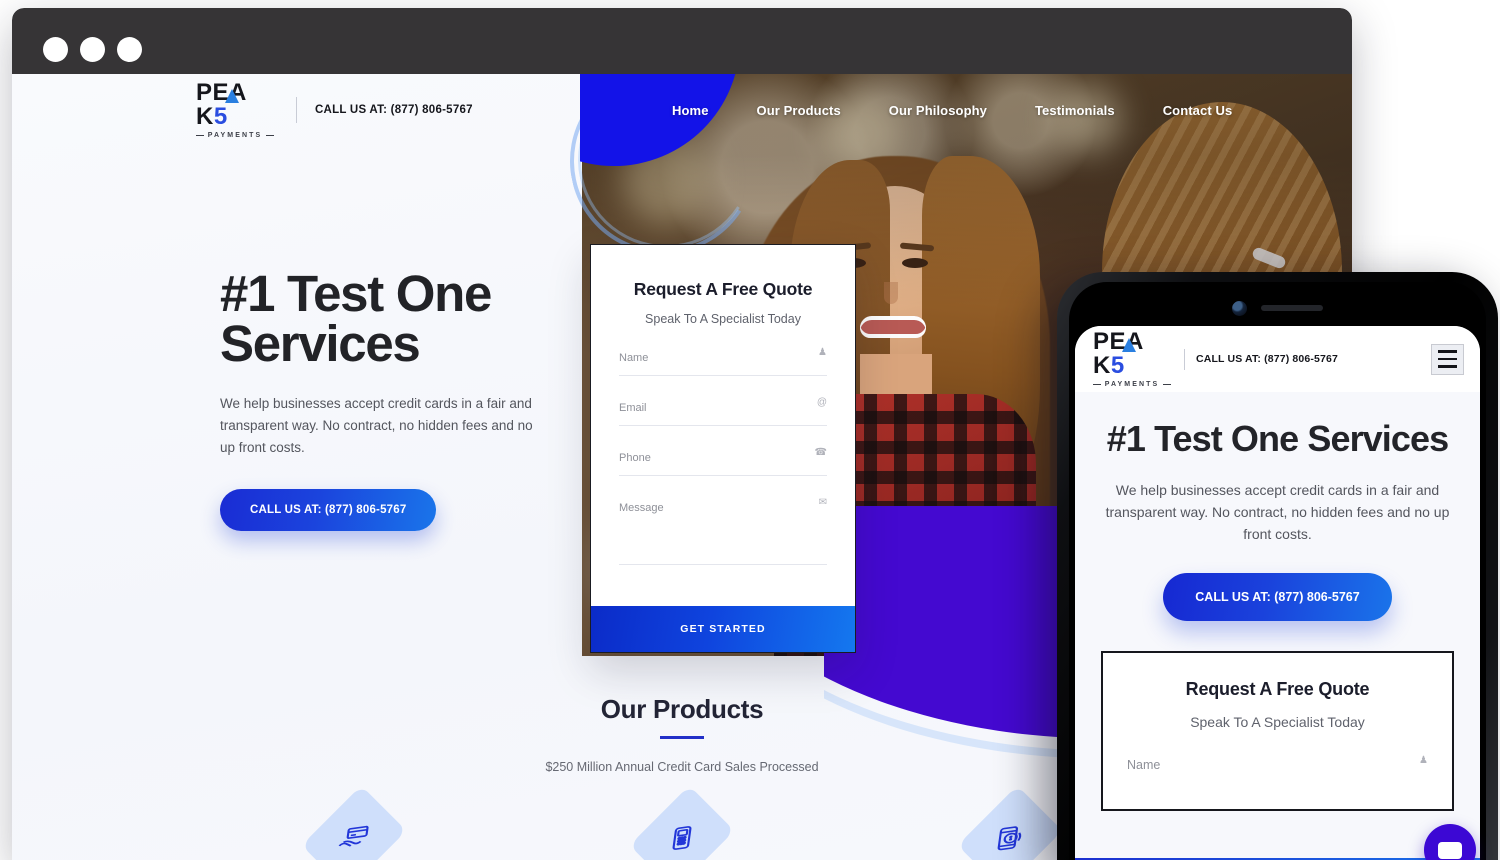  Describe the element at coordinates (1292, 308) in the screenshot. I see `earpiece-speaker` at that location.